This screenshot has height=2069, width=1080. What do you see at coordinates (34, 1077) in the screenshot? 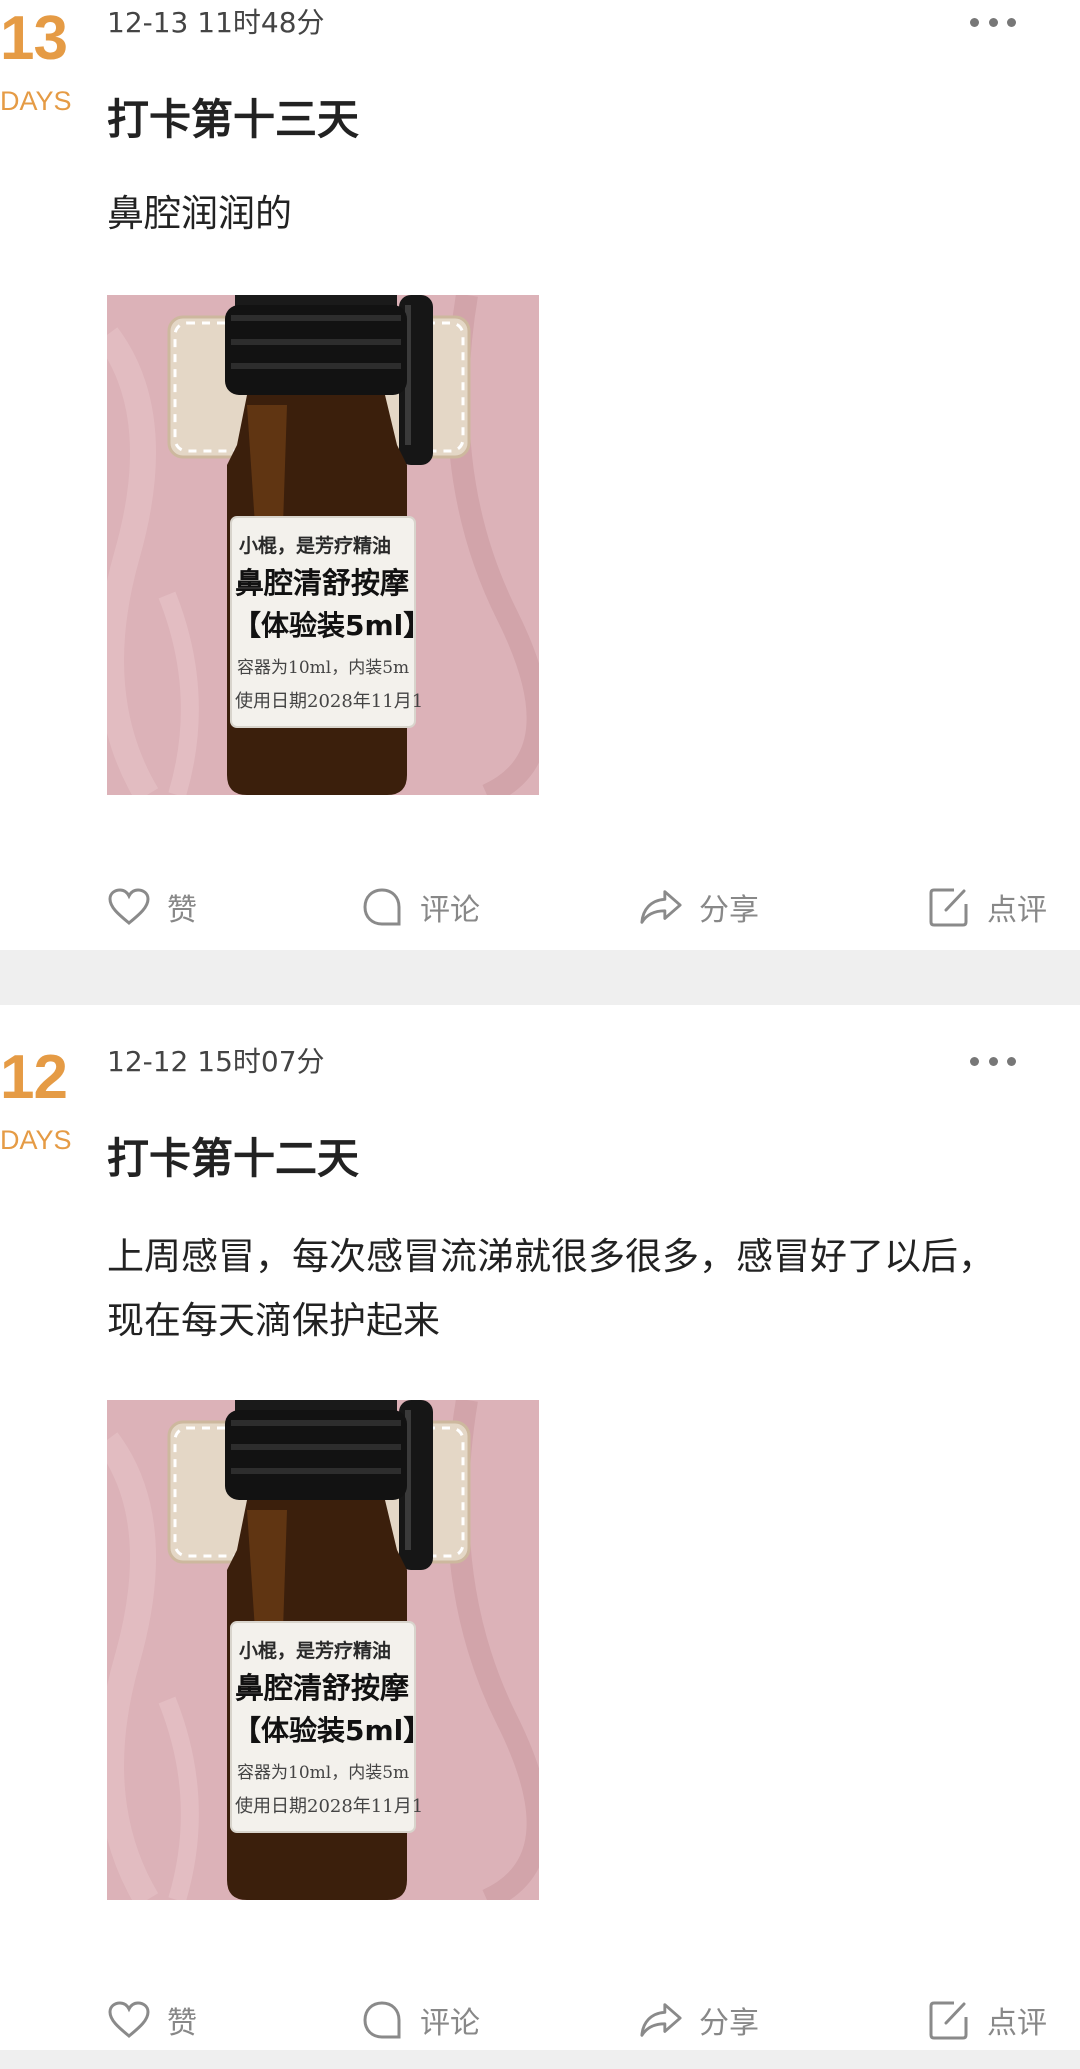
I see `day-counter: 12` at bounding box center [34, 1077].